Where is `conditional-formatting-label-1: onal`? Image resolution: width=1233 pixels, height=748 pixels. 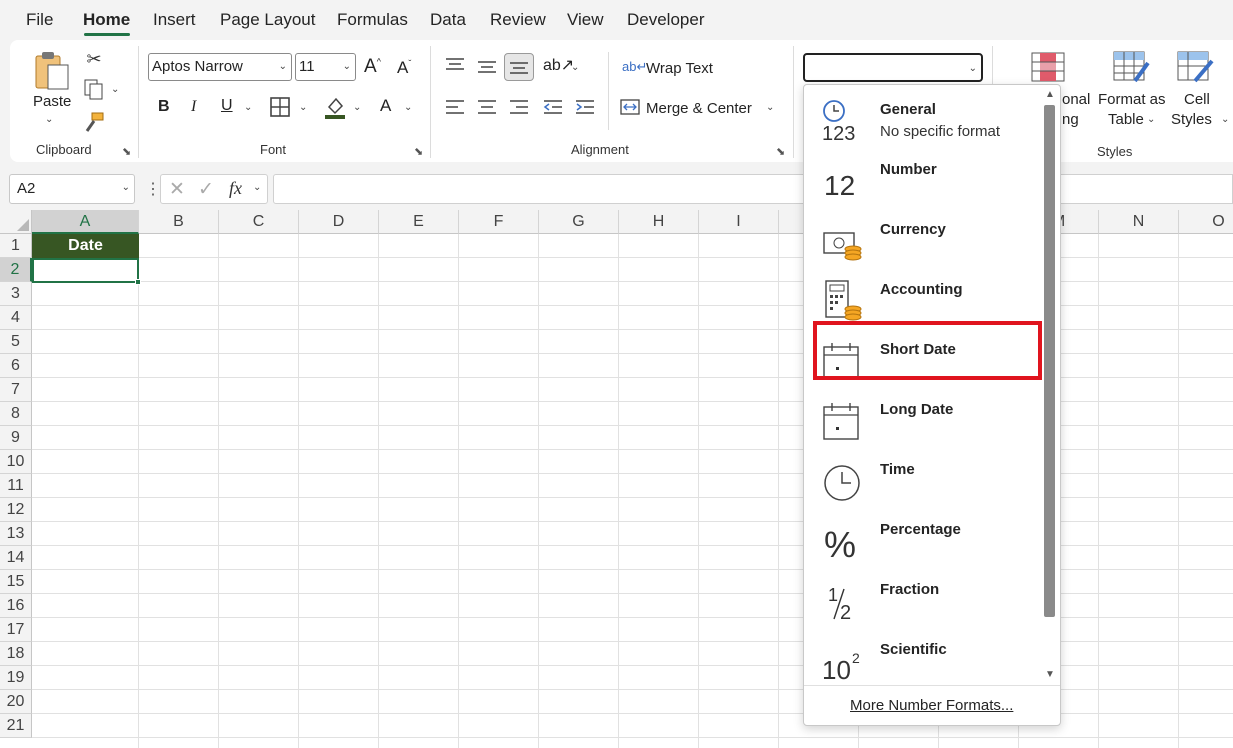
conditional-formatting-label-1: onal is located at coordinates (1076, 99).